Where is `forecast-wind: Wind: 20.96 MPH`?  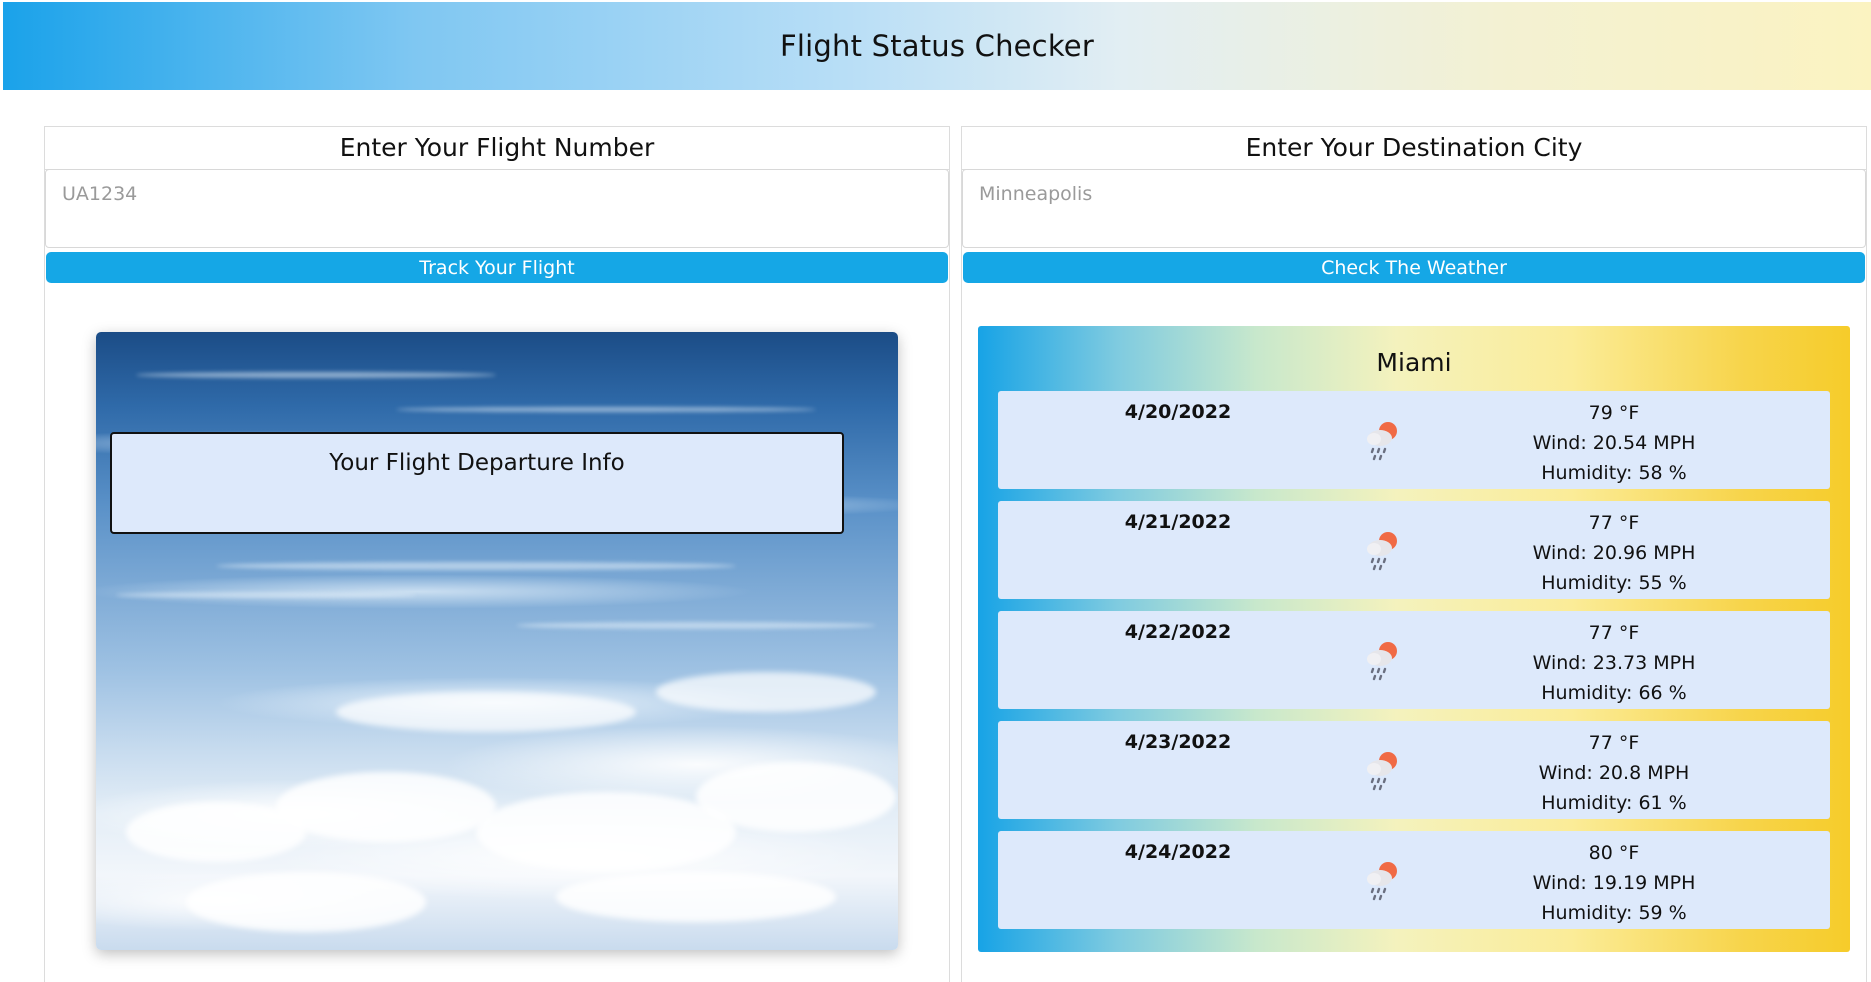
forecast-wind: Wind: 20.96 MPH is located at coordinates (1614, 553).